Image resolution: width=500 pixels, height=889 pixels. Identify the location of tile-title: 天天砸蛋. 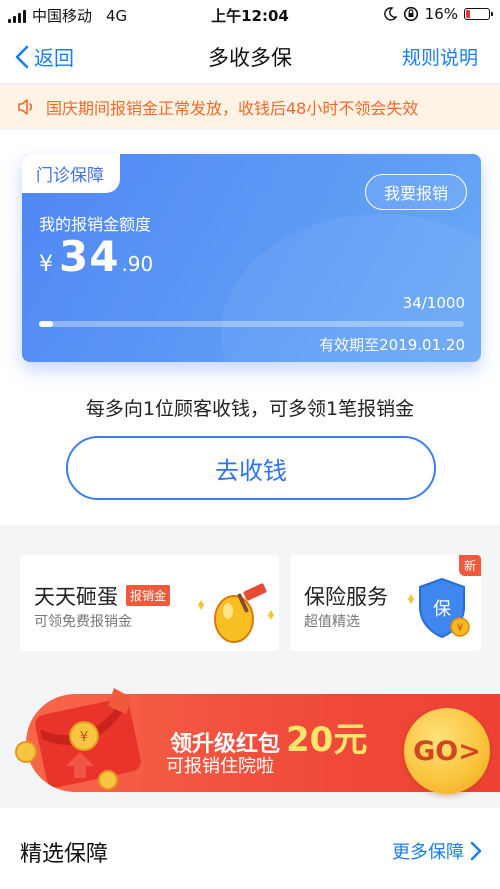
(76, 597).